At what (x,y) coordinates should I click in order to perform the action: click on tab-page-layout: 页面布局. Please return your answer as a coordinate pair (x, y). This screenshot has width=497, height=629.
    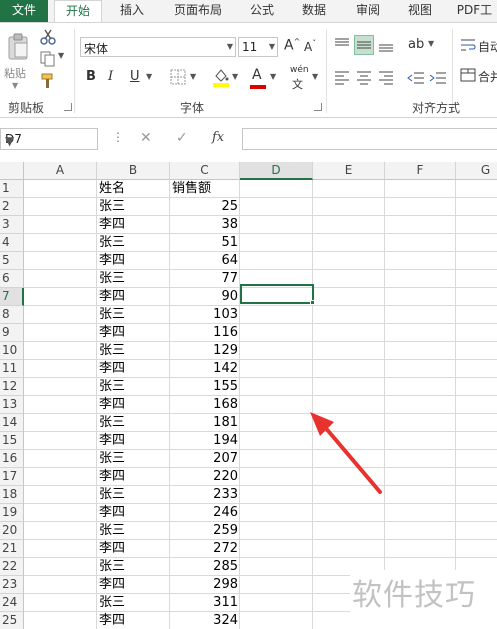
    Looking at the image, I should click on (198, 11).